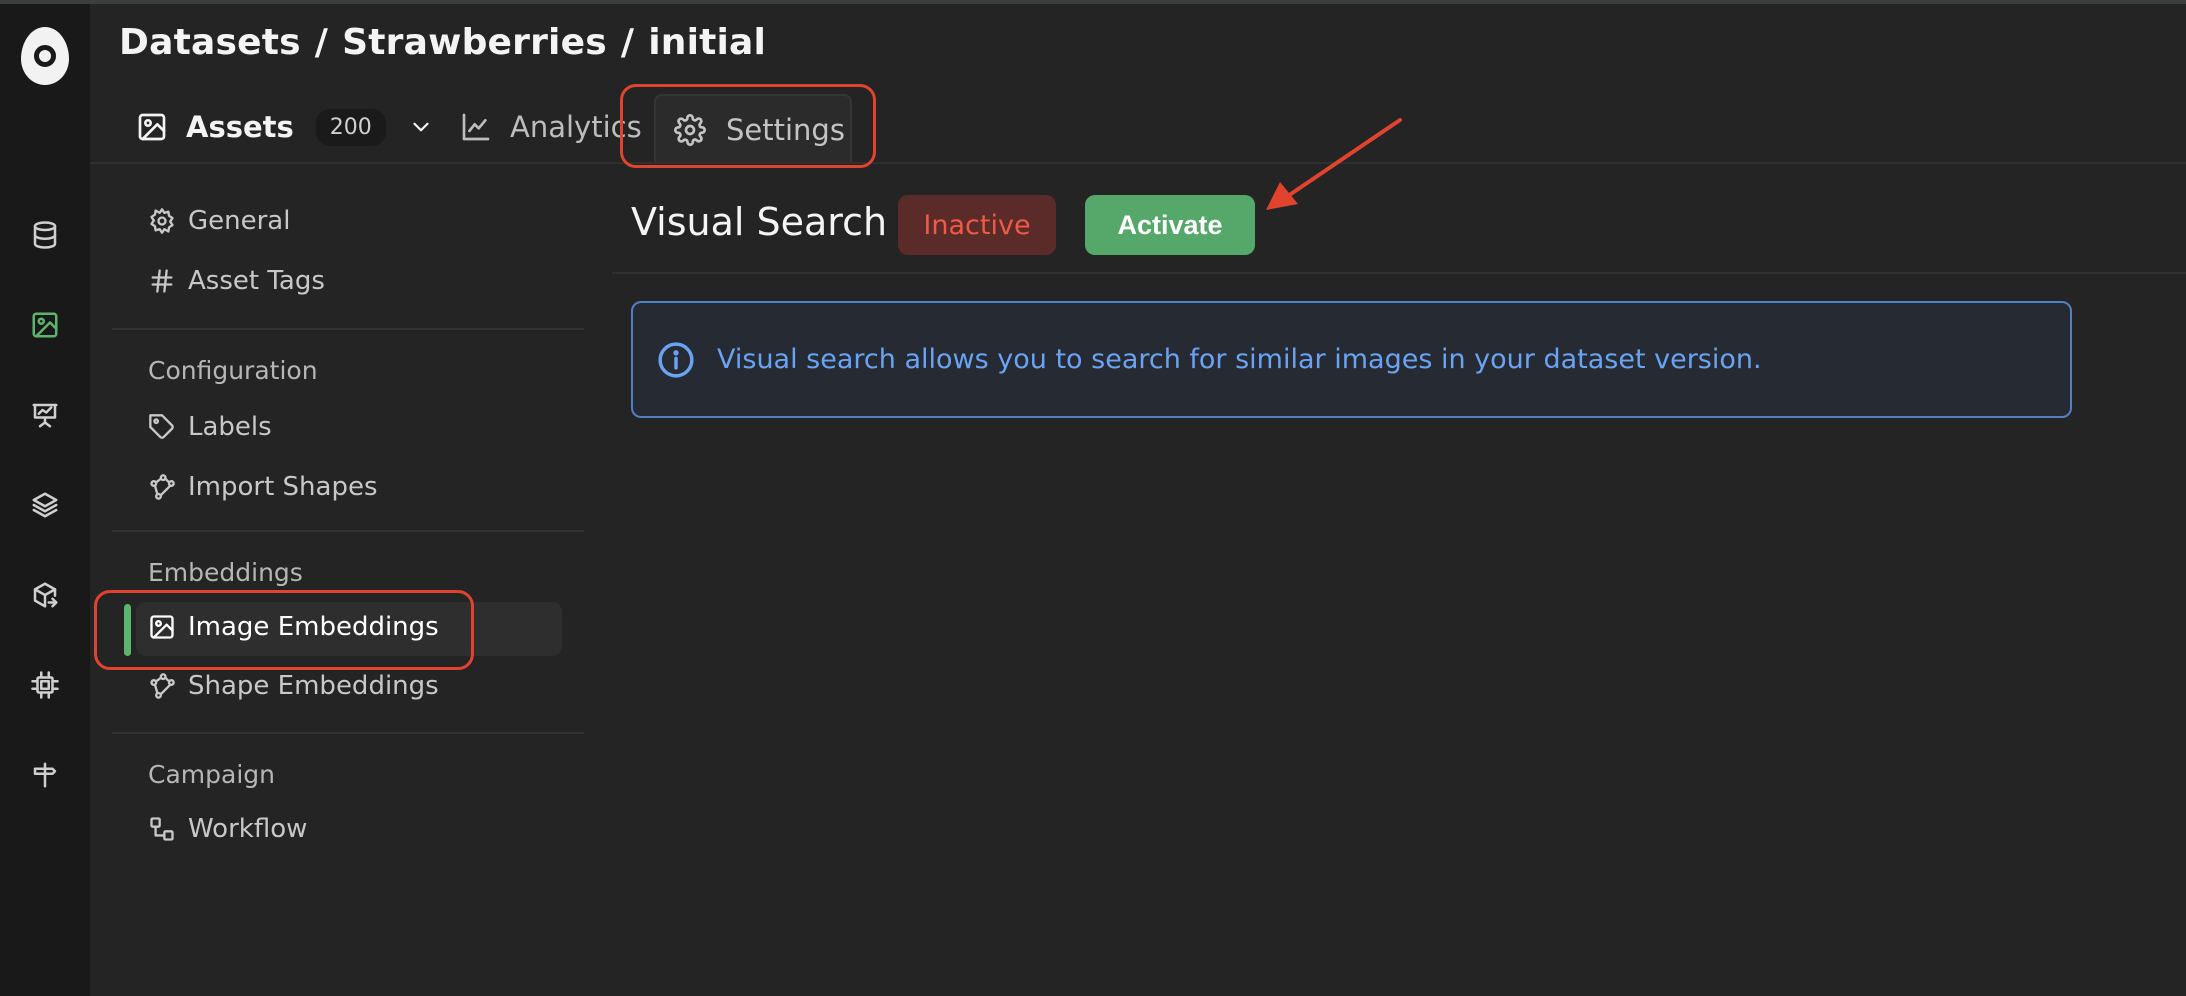  I want to click on breadcrumb-datasets: Datasets, so click(210, 42).